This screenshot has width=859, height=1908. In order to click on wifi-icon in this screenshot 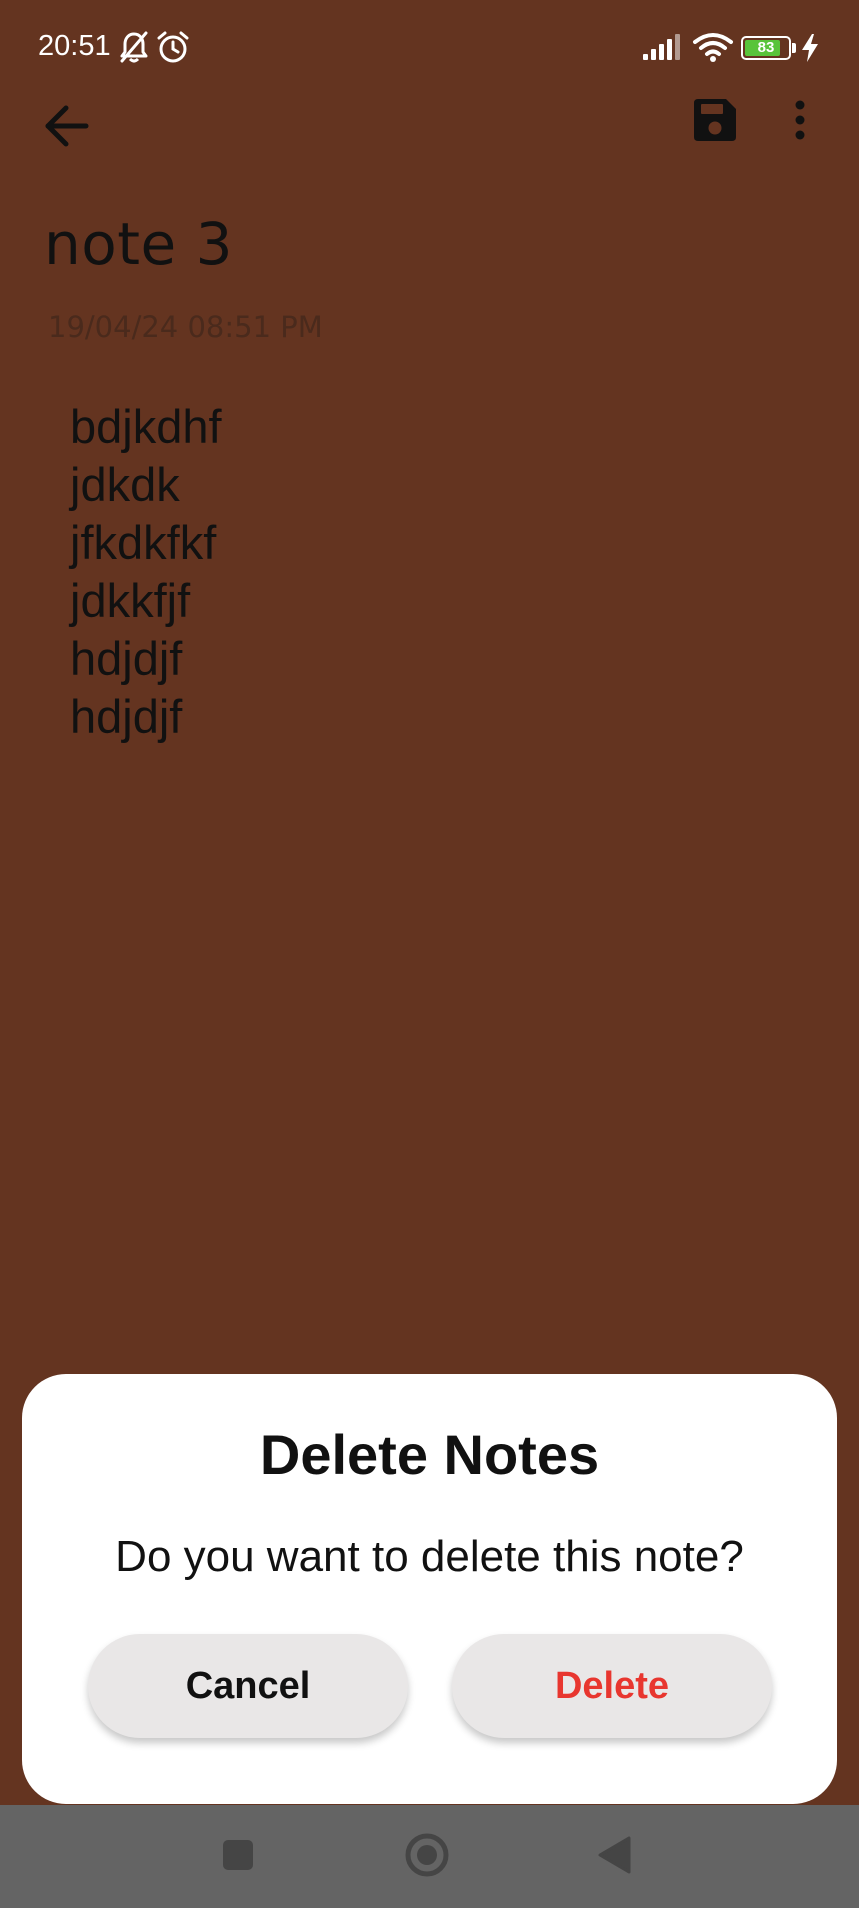, I will do `click(713, 49)`.